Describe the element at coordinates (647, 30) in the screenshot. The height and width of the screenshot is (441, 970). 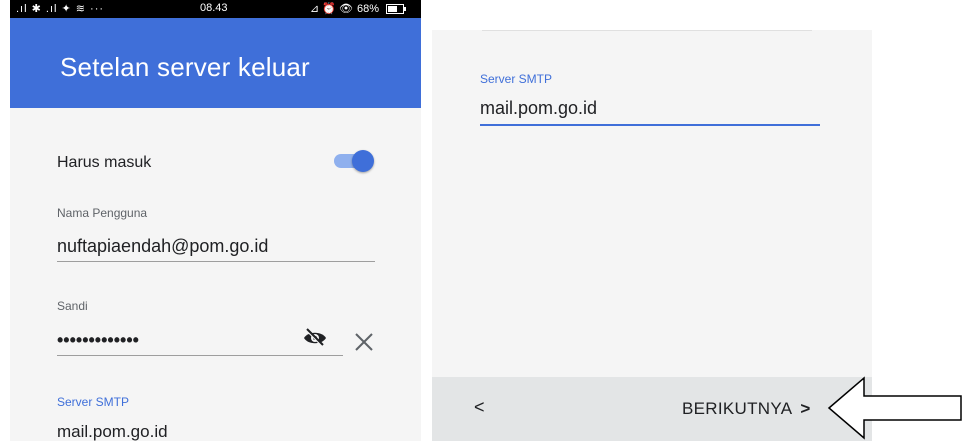
I see `divider` at that location.